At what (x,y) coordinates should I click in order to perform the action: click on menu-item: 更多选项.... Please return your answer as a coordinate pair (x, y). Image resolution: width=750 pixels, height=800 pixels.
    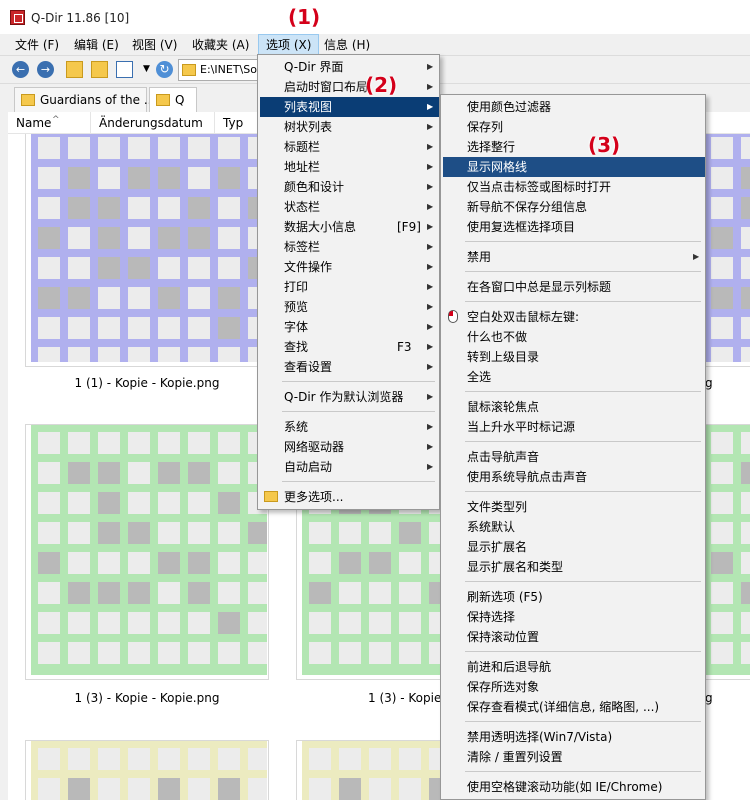
    Looking at the image, I should click on (349, 497).